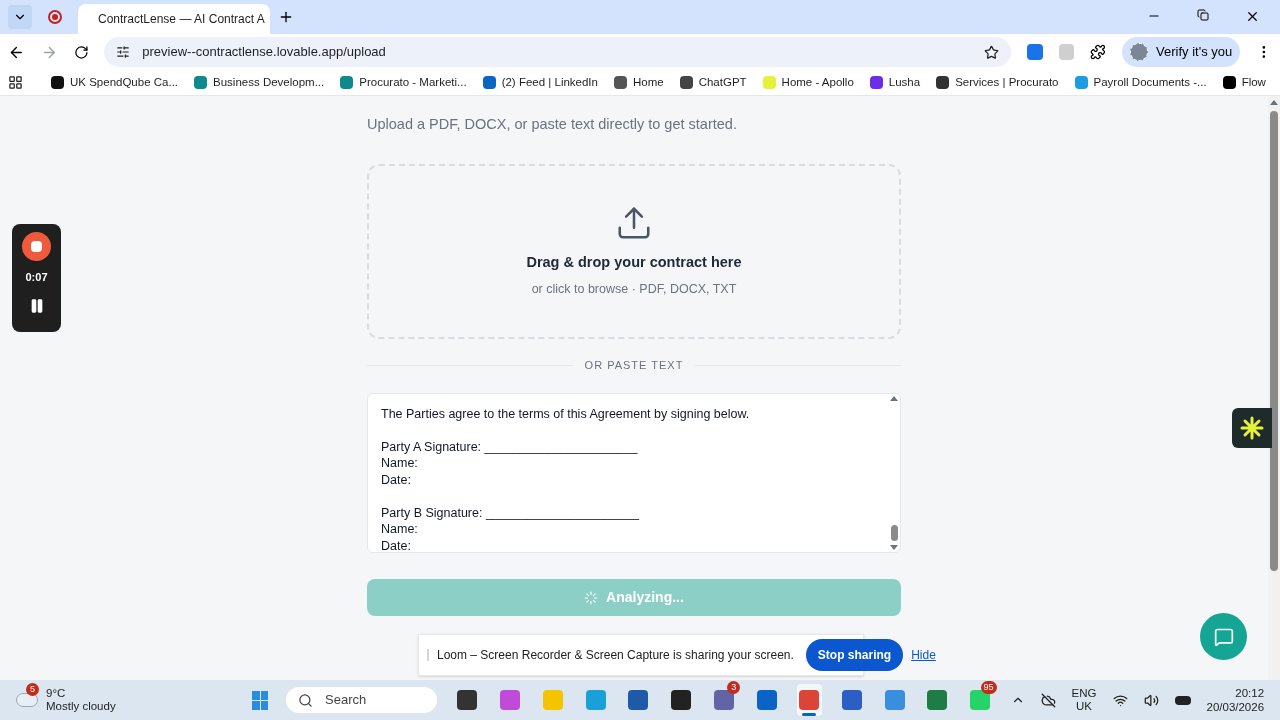 Image resolution: width=1280 pixels, height=720 pixels. I want to click on sharing-message: Loom – Screen Recorder & Screen Capture is sharing your screen., so click(615, 655).